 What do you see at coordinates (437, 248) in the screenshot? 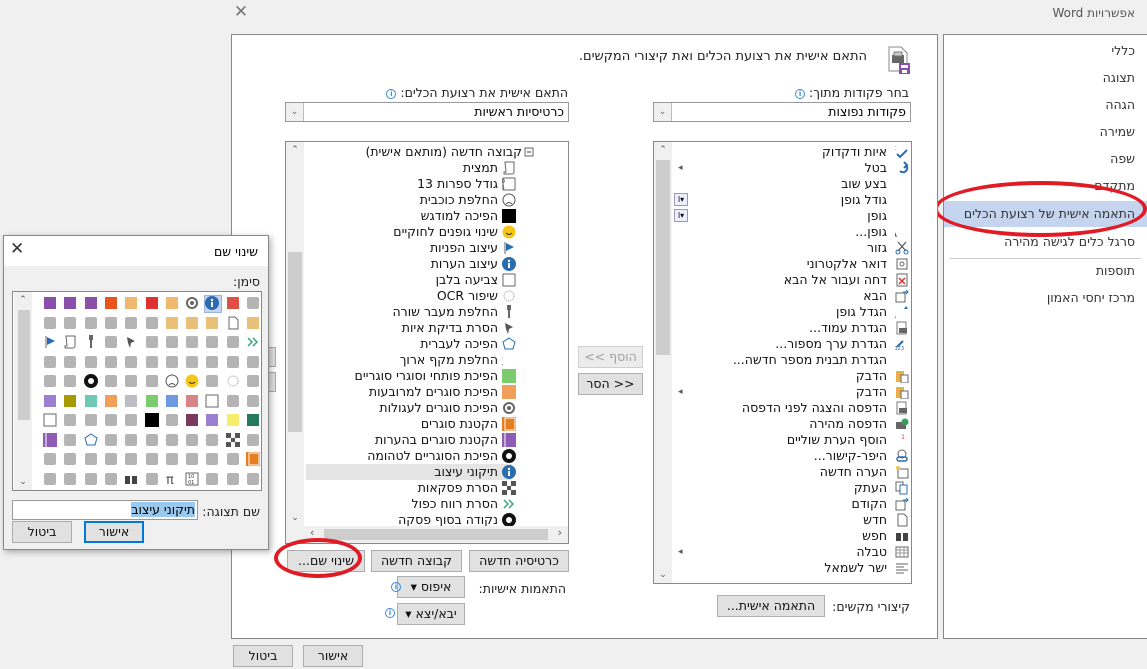
I see `ribbon-tree-item: עיצוב הפניות` at bounding box center [437, 248].